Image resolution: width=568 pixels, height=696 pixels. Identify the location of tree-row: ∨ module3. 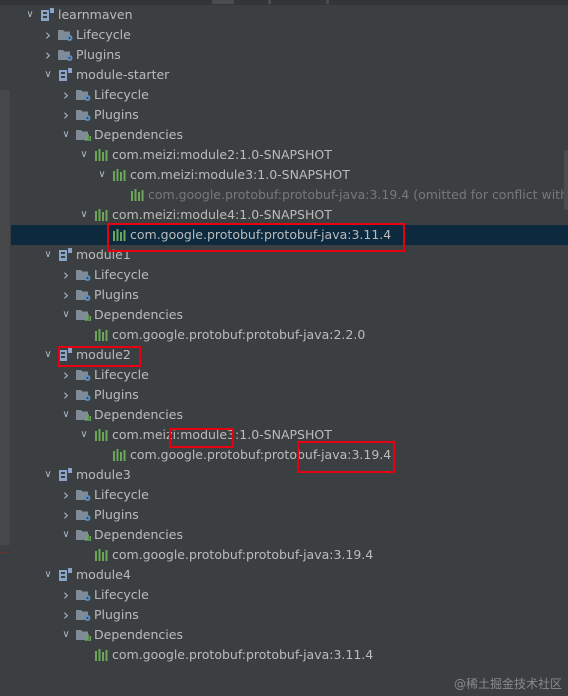
(289, 475).